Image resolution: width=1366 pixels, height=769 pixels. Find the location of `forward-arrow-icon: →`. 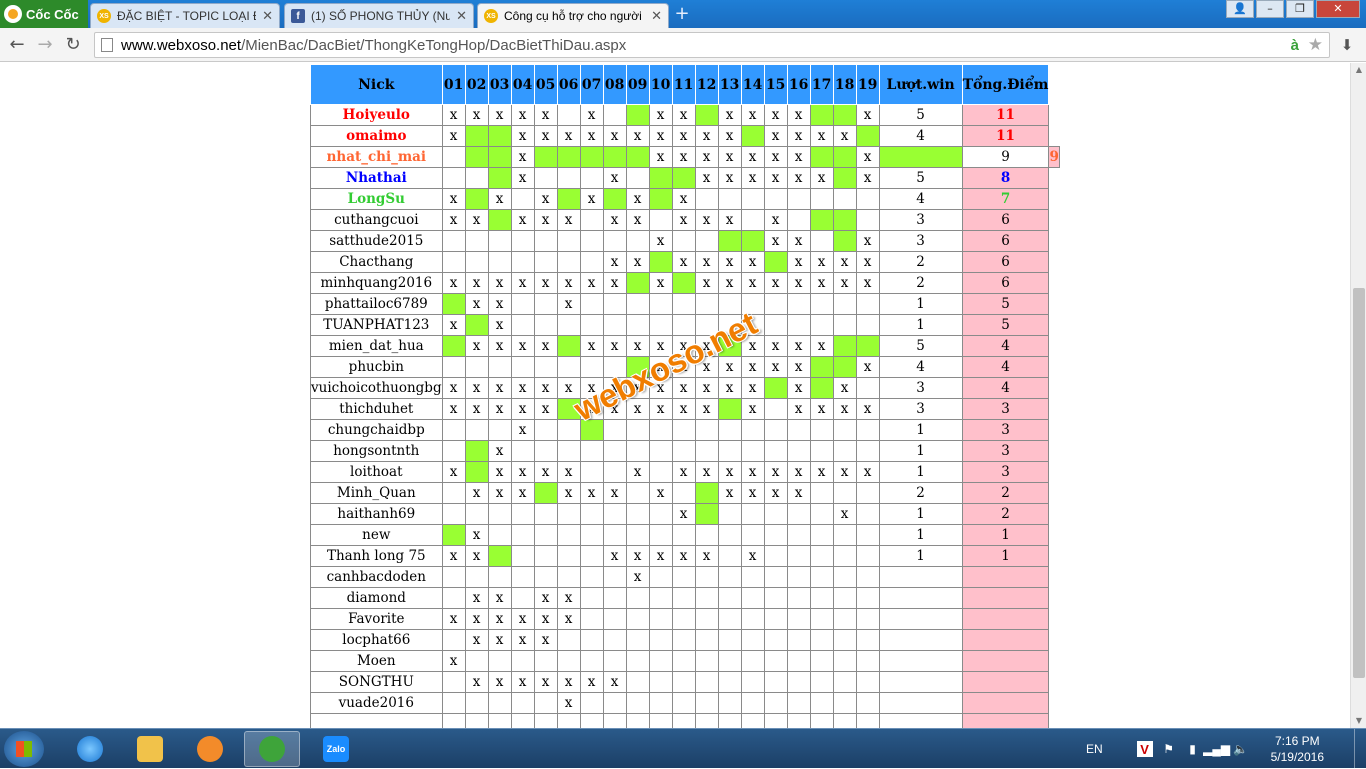

forward-arrow-icon: → is located at coordinates (45, 45).